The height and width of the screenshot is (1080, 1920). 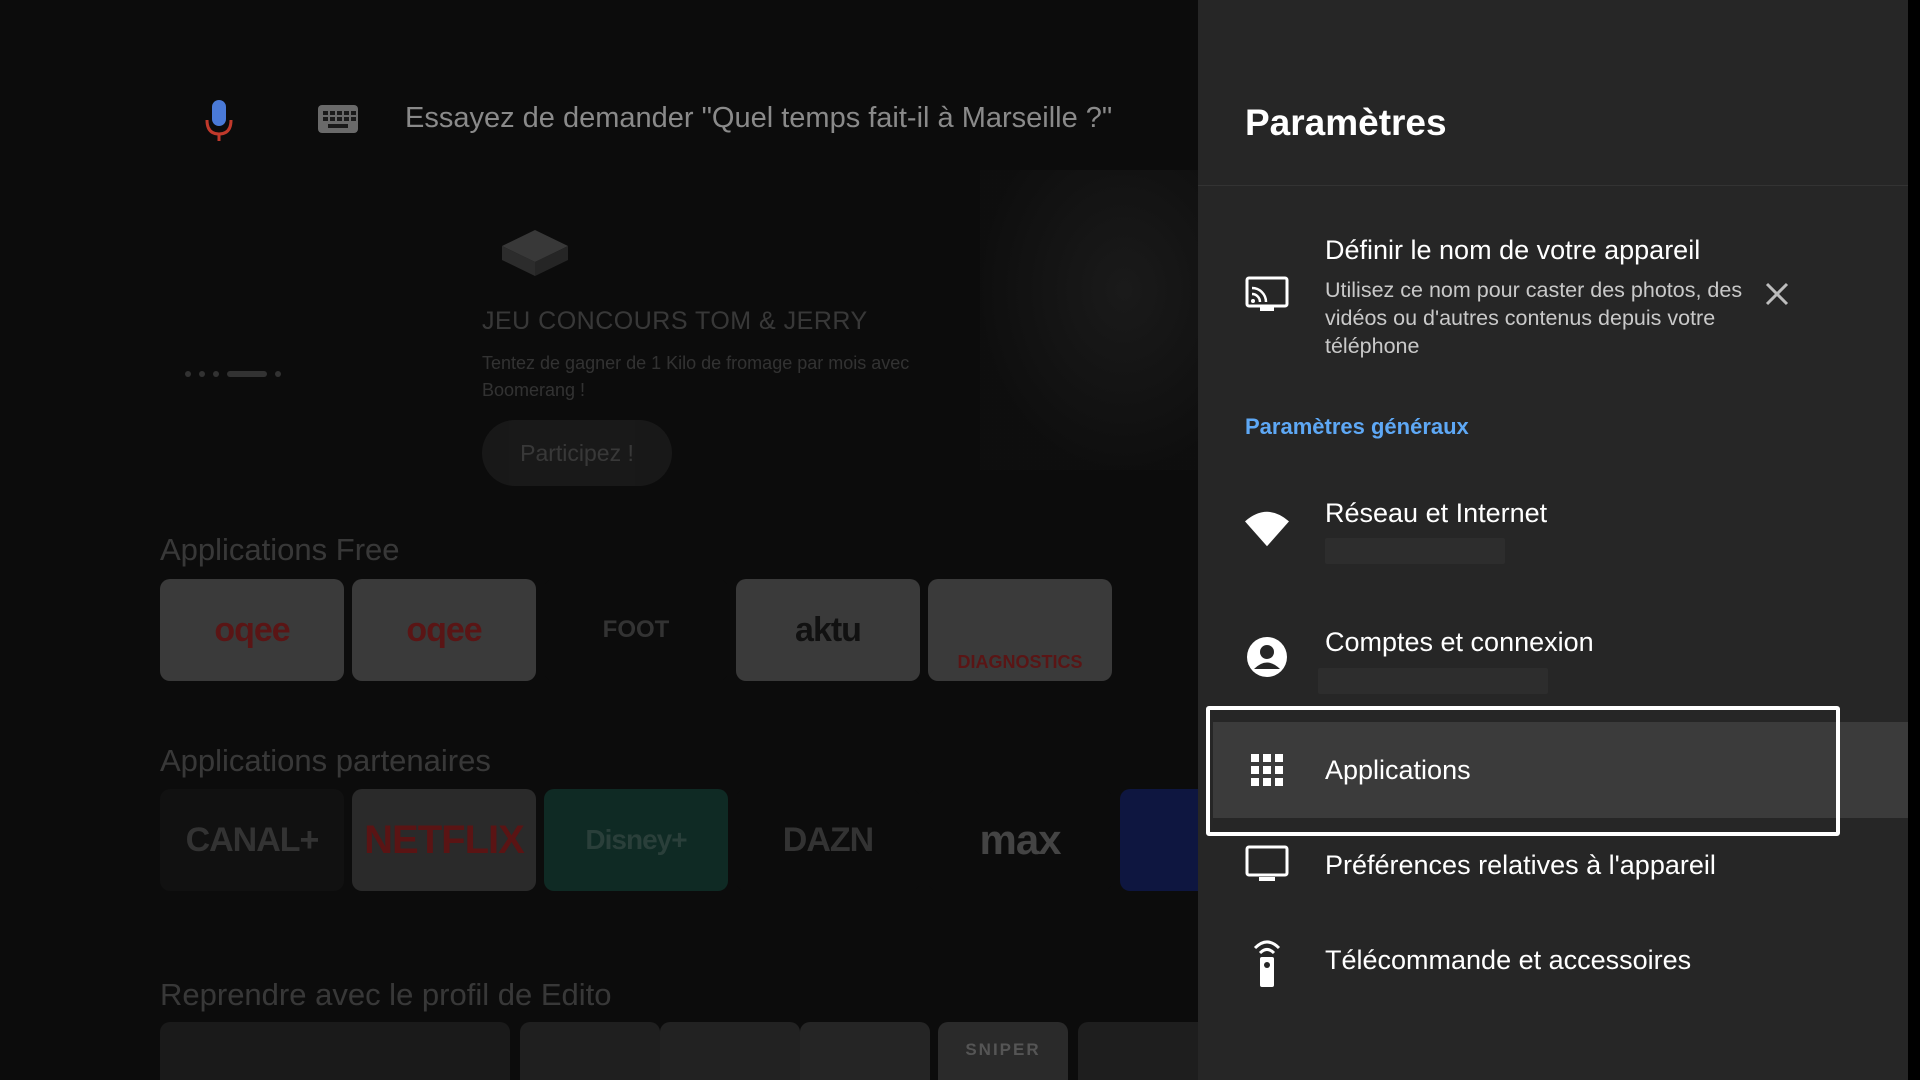 I want to click on hero-image, so click(x=1089, y=320).